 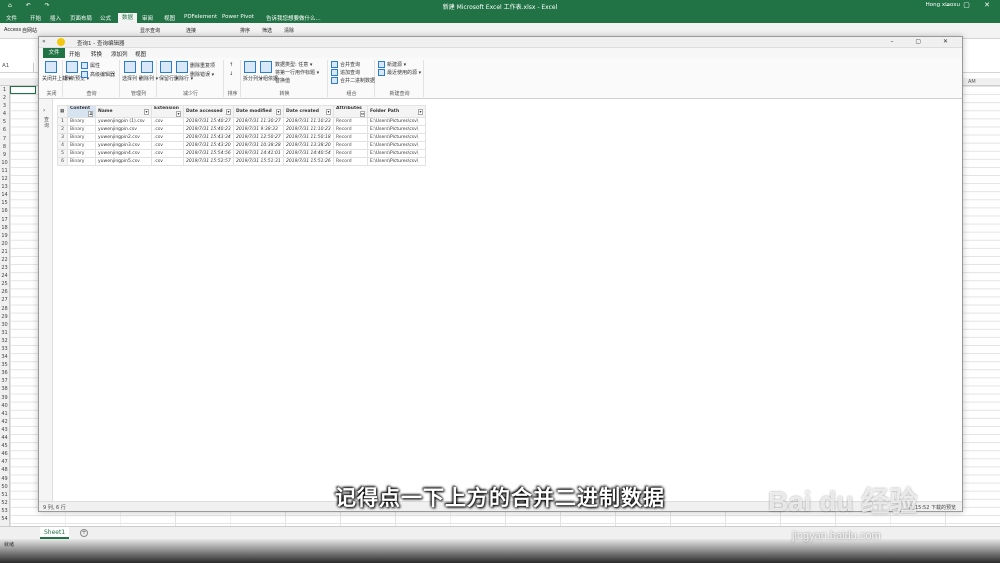 What do you see at coordinates (35, 18) in the screenshot?
I see `tab-home: 开始` at bounding box center [35, 18].